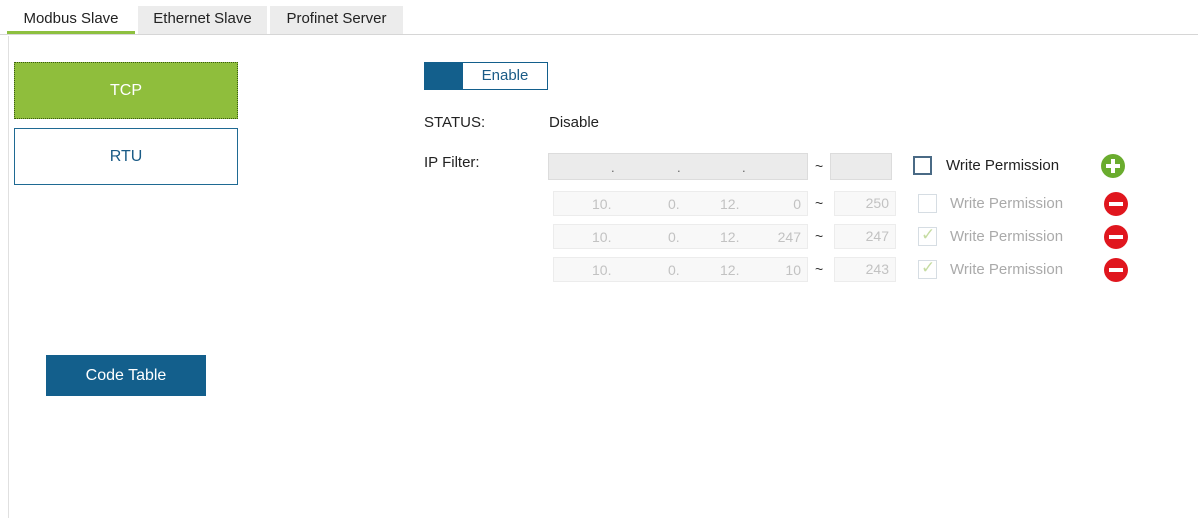 This screenshot has height=518, width=1198. Describe the element at coordinates (1113, 166) in the screenshot. I see `plus-circle-icon` at that location.